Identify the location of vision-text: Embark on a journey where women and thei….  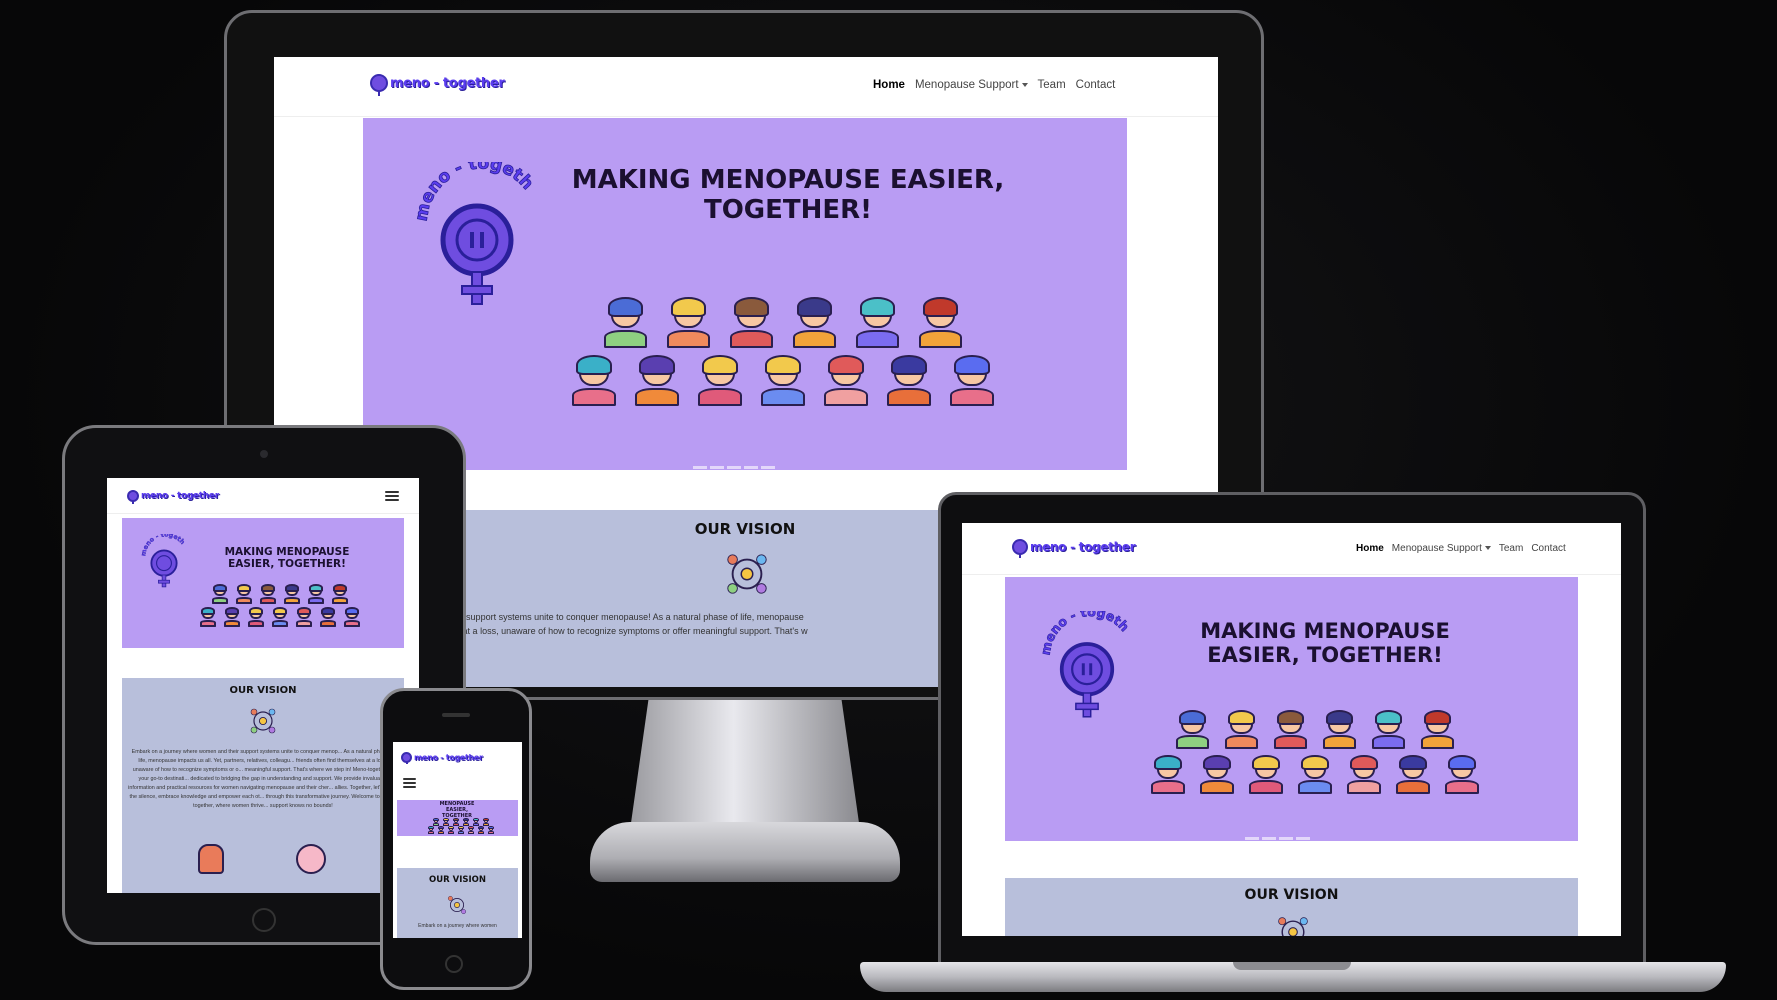
(263, 779).